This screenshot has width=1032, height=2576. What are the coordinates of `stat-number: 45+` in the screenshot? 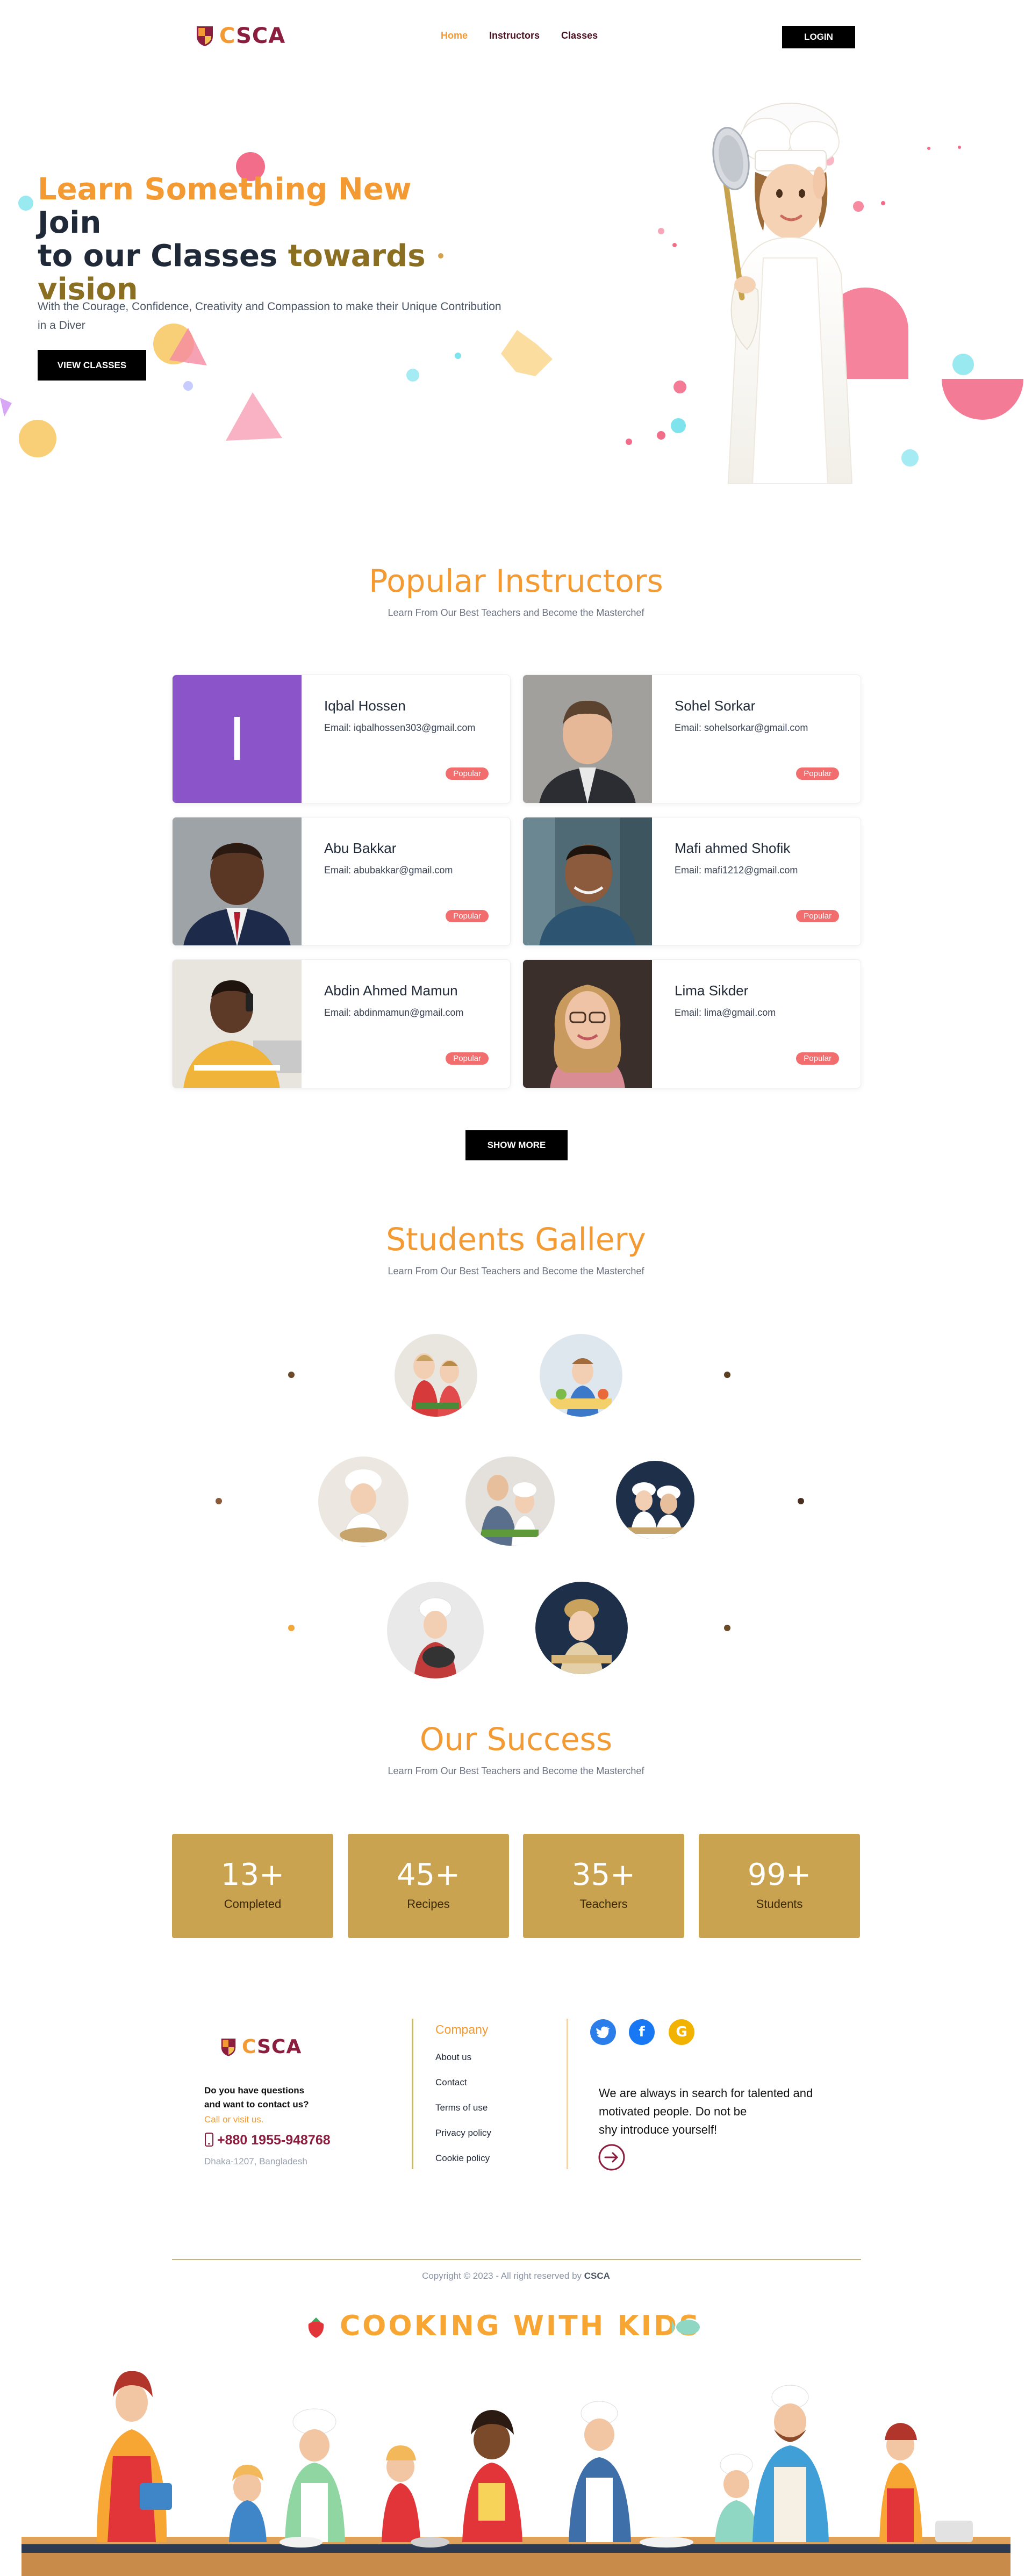 It's located at (428, 1874).